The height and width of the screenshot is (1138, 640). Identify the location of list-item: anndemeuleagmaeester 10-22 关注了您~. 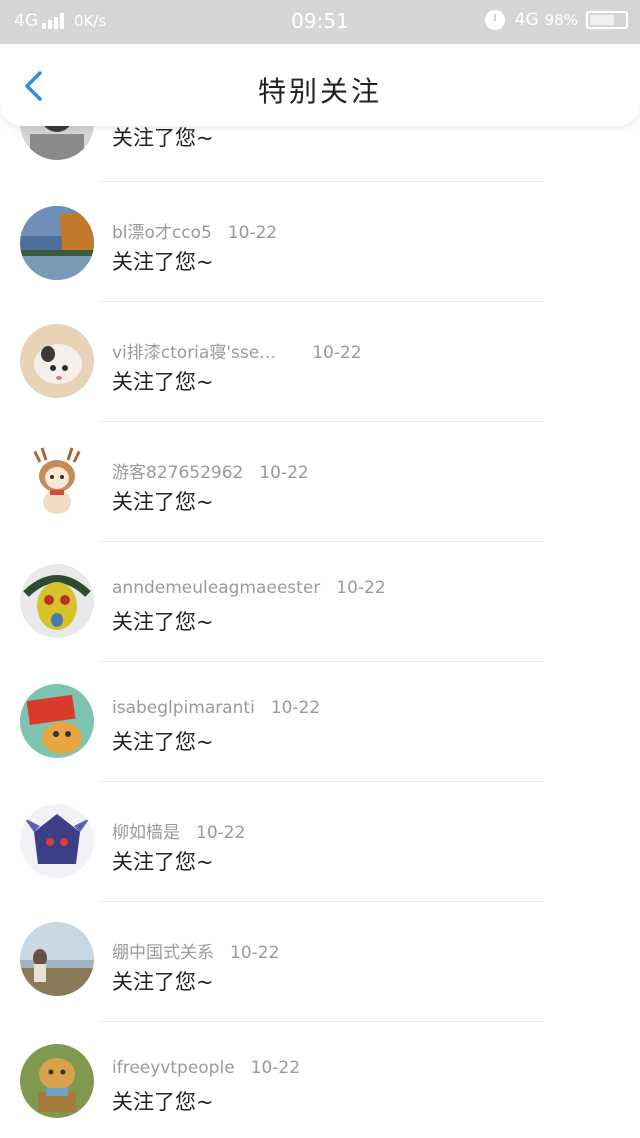
(320, 602).